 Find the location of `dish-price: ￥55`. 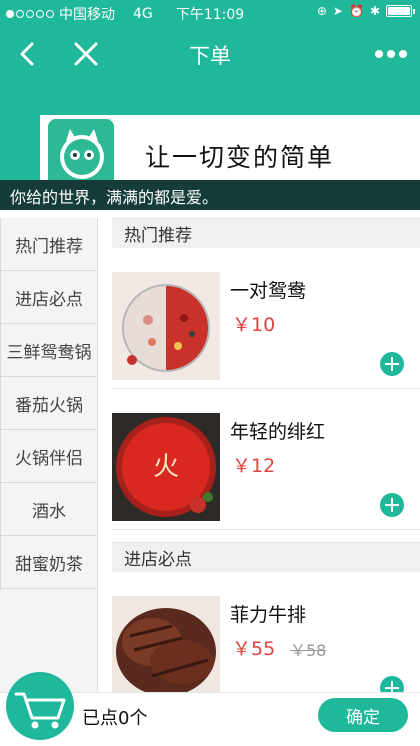

dish-price: ￥55 is located at coordinates (254, 649).